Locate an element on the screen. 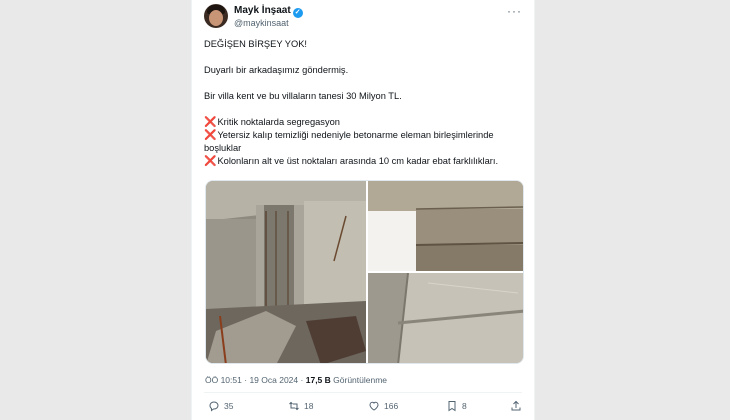 This screenshot has width=730, height=420. tweet-line: Duyarlı bir arkadaşımız göndermiş. is located at coordinates (276, 70).